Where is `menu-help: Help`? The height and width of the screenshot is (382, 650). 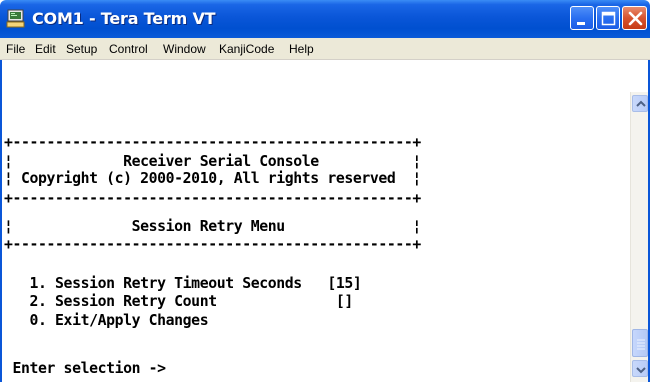 menu-help: Help is located at coordinates (301, 49).